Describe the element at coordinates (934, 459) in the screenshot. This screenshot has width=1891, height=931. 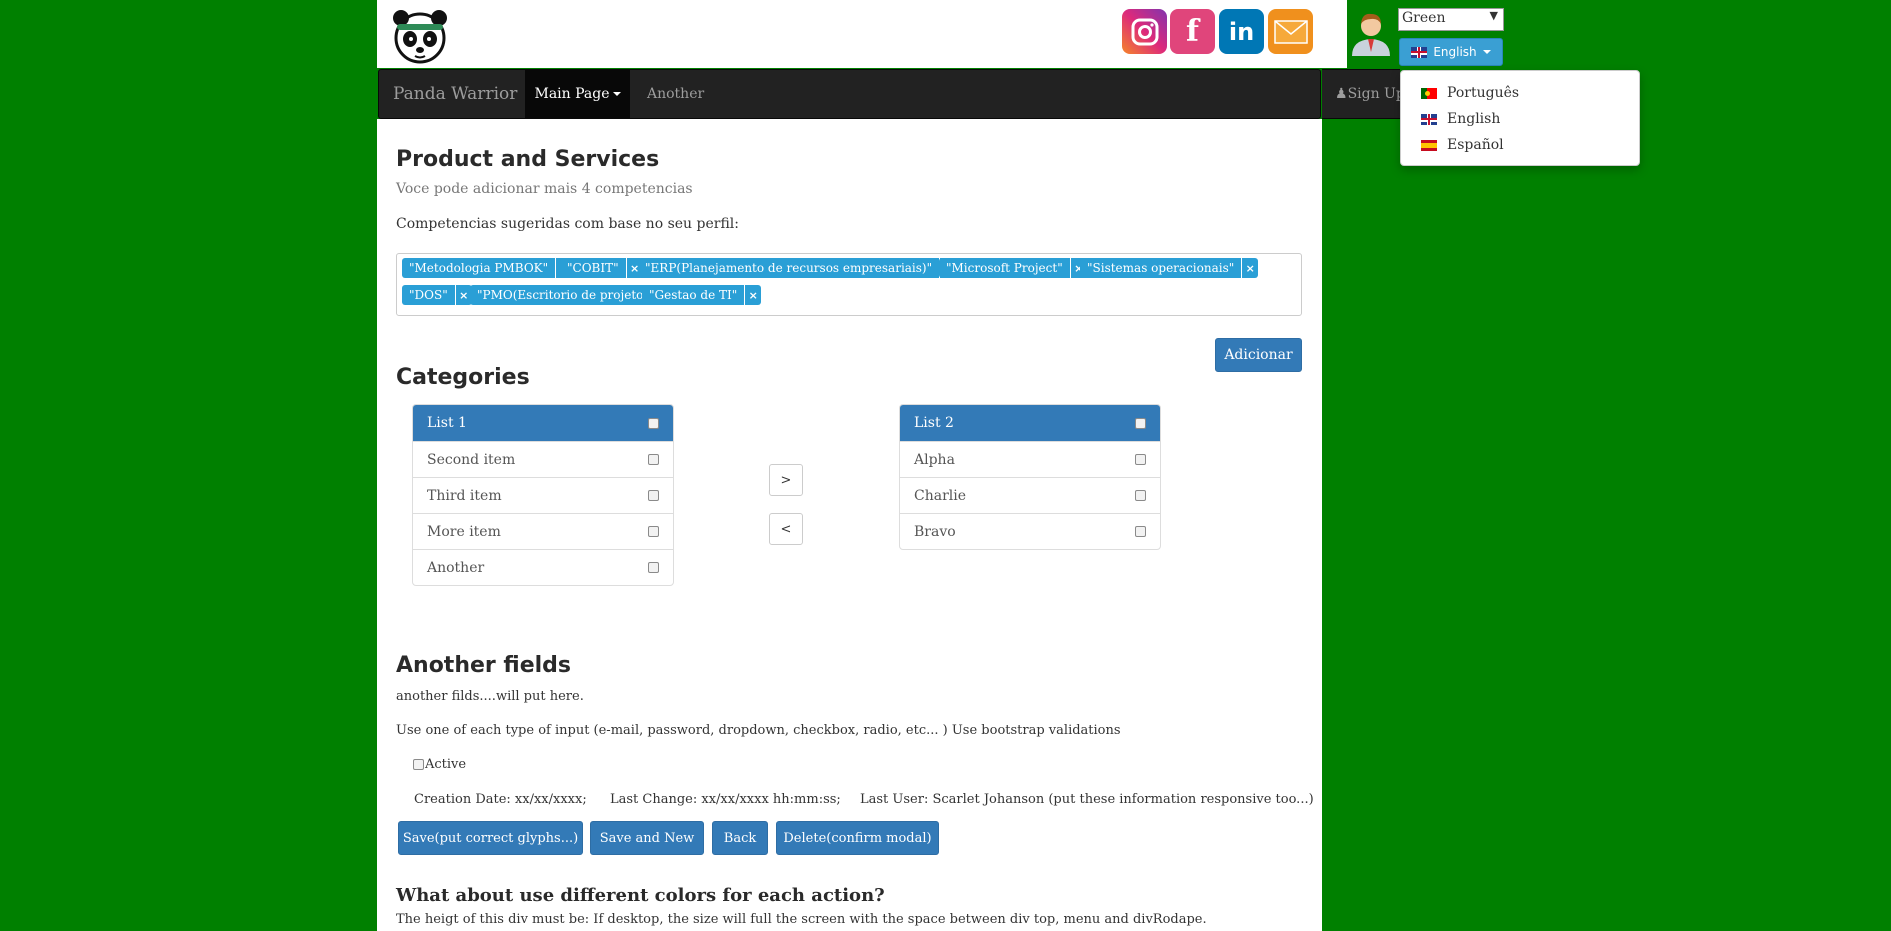
I see `list-item-label: Alpha` at that location.